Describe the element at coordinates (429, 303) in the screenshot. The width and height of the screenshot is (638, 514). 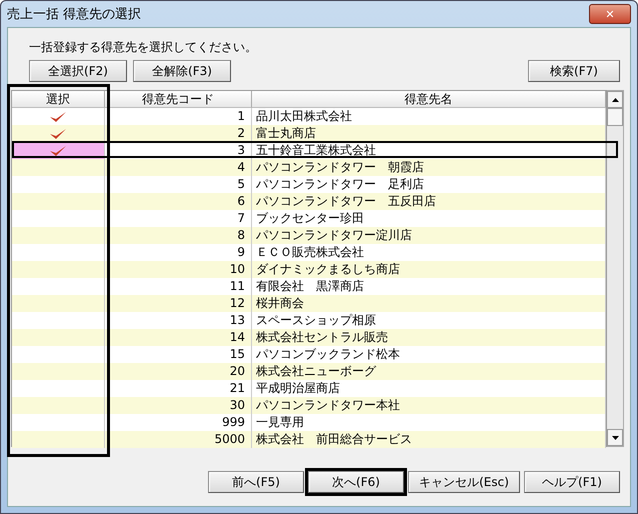
I see `table-cell: 桜井商会` at that location.